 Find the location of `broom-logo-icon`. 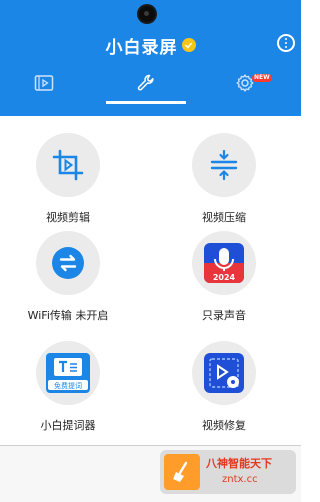

broom-logo-icon is located at coordinates (182, 472).